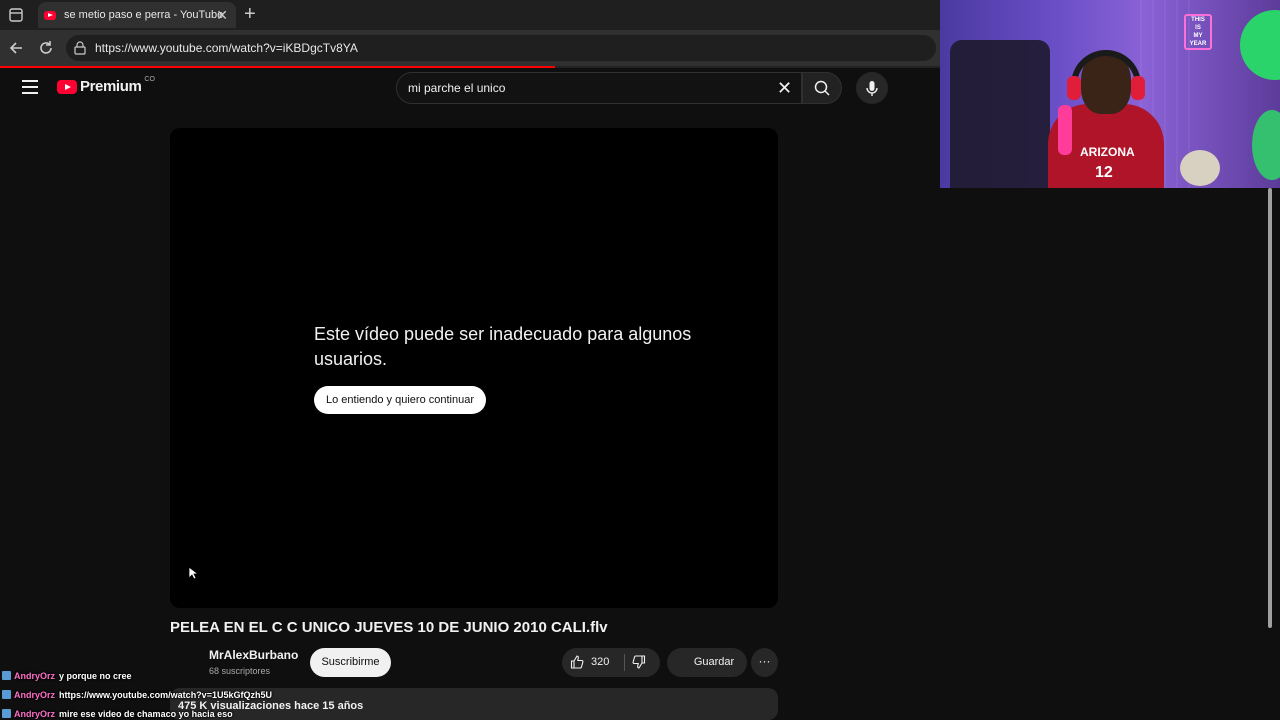  What do you see at coordinates (1200, 168) in the screenshot?
I see `plush-toy` at bounding box center [1200, 168].